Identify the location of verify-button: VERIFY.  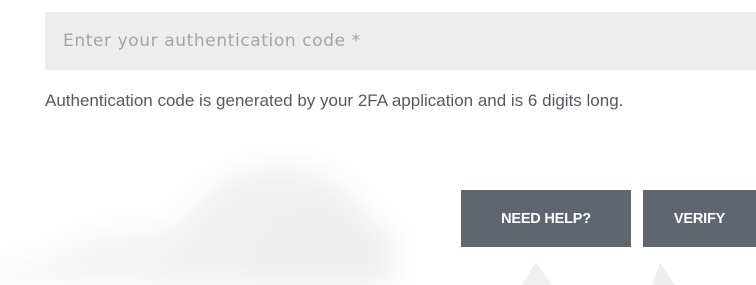
(699, 218).